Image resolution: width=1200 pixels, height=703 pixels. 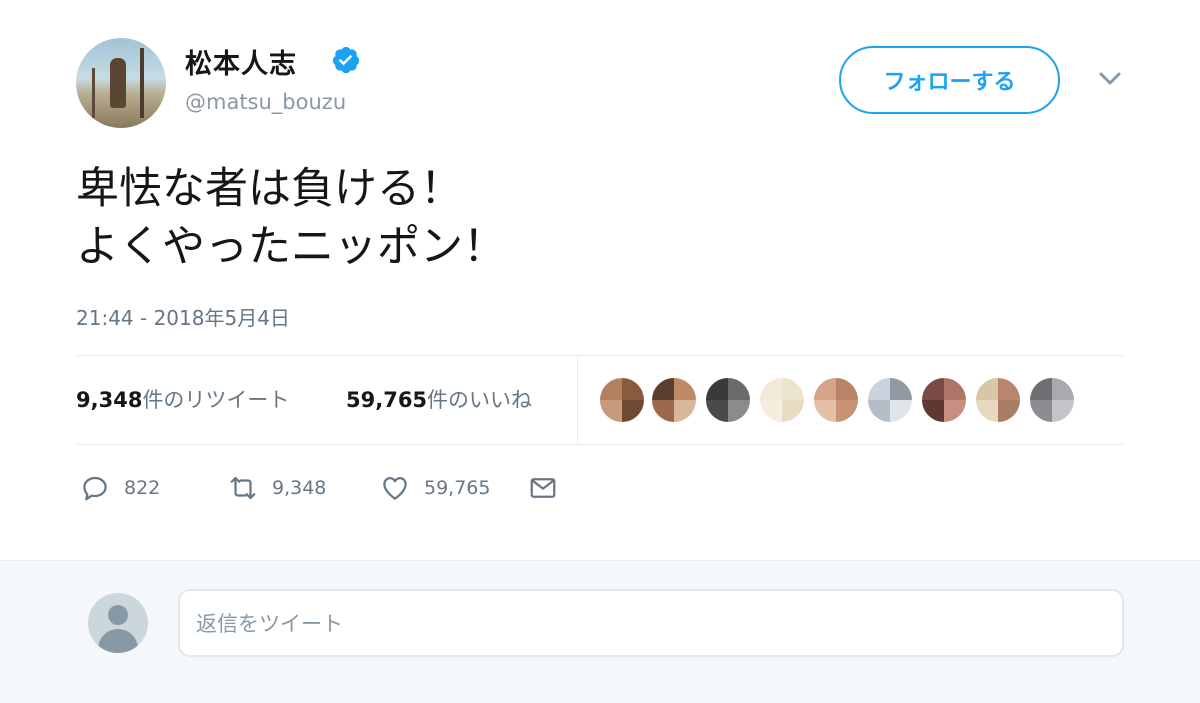 What do you see at coordinates (243, 488) in the screenshot?
I see `retweet-icon` at bounding box center [243, 488].